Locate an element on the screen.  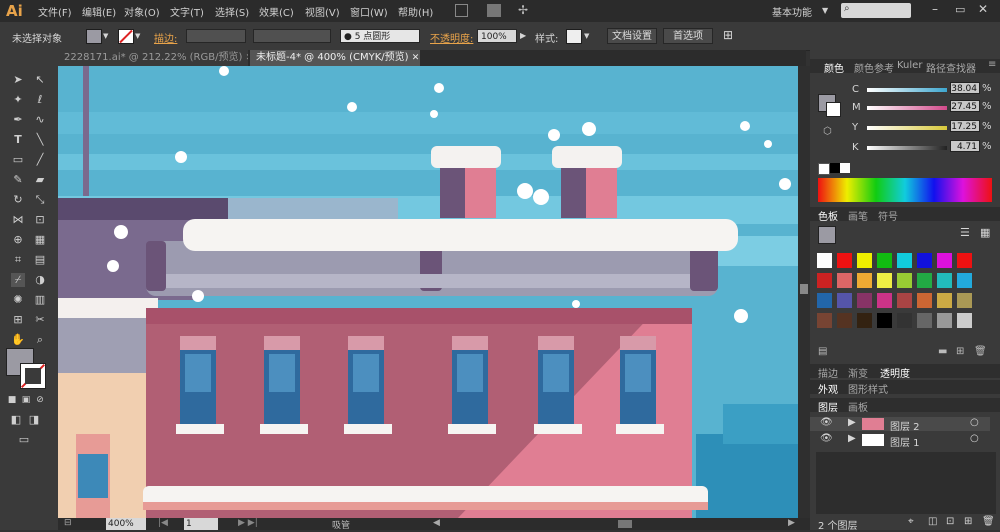
draw-behind-icon: ◨ is located at coordinates (34, 420).